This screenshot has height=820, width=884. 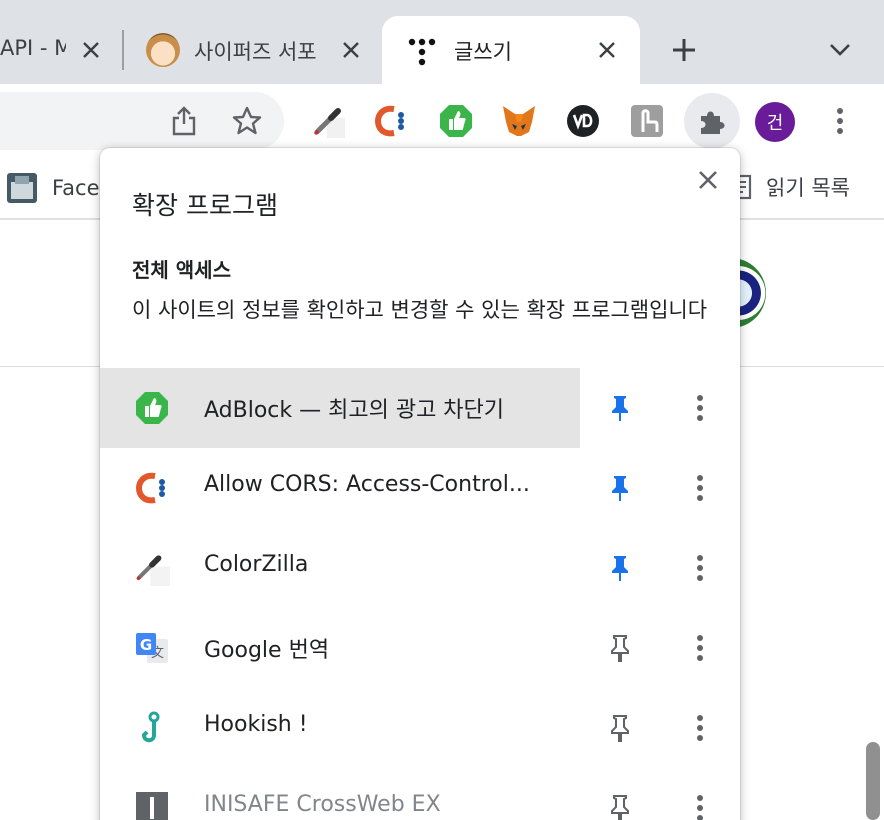 I want to click on google-translate-icon: 文G, so click(x=152, y=648).